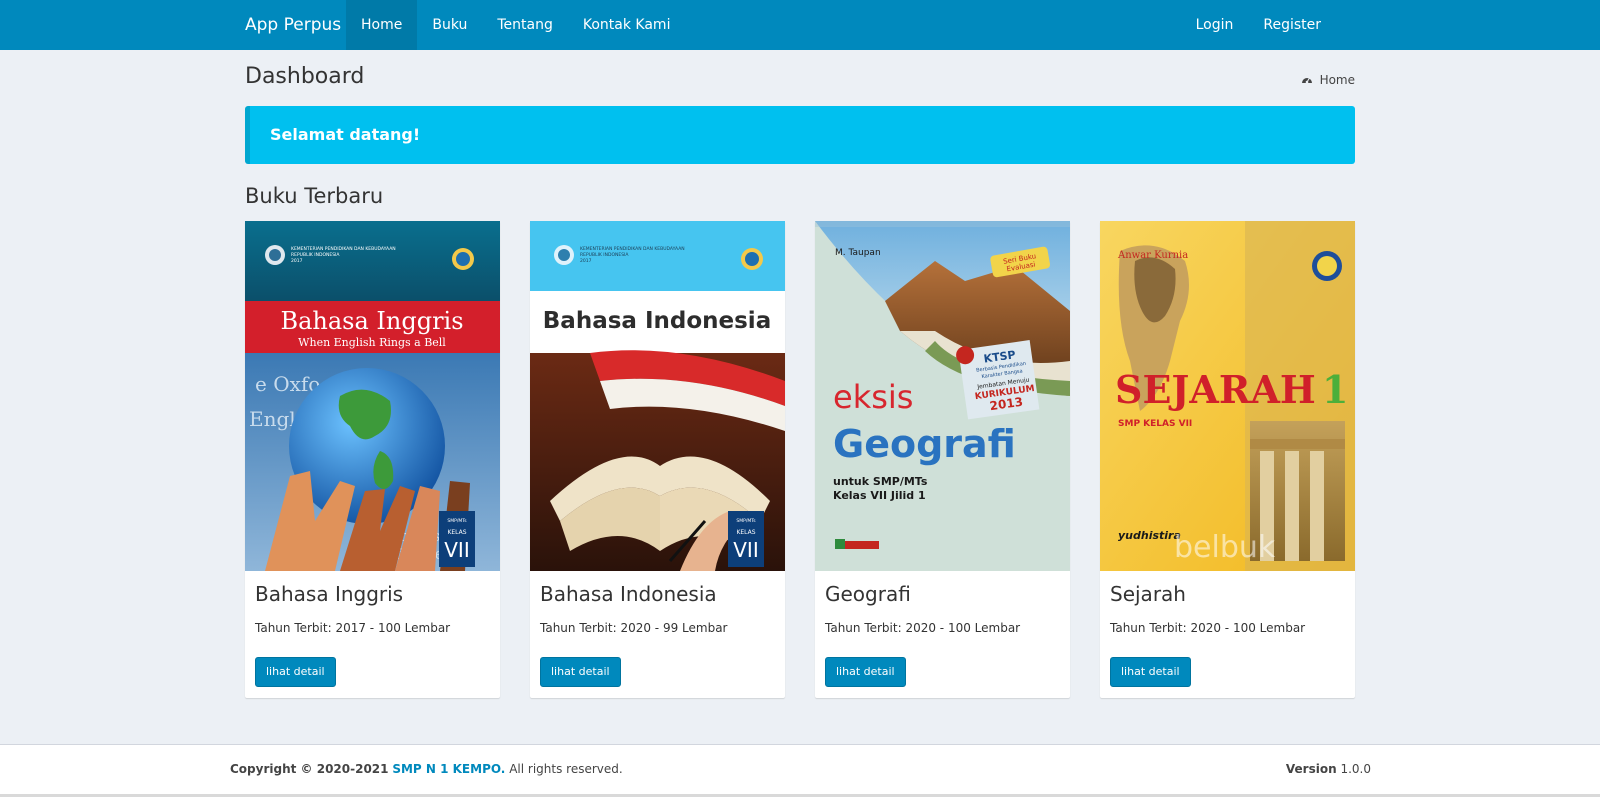 The image size is (1600, 797). Describe the element at coordinates (627, 25) in the screenshot. I see `nav-kontak-kami: Kontak Kami` at that location.